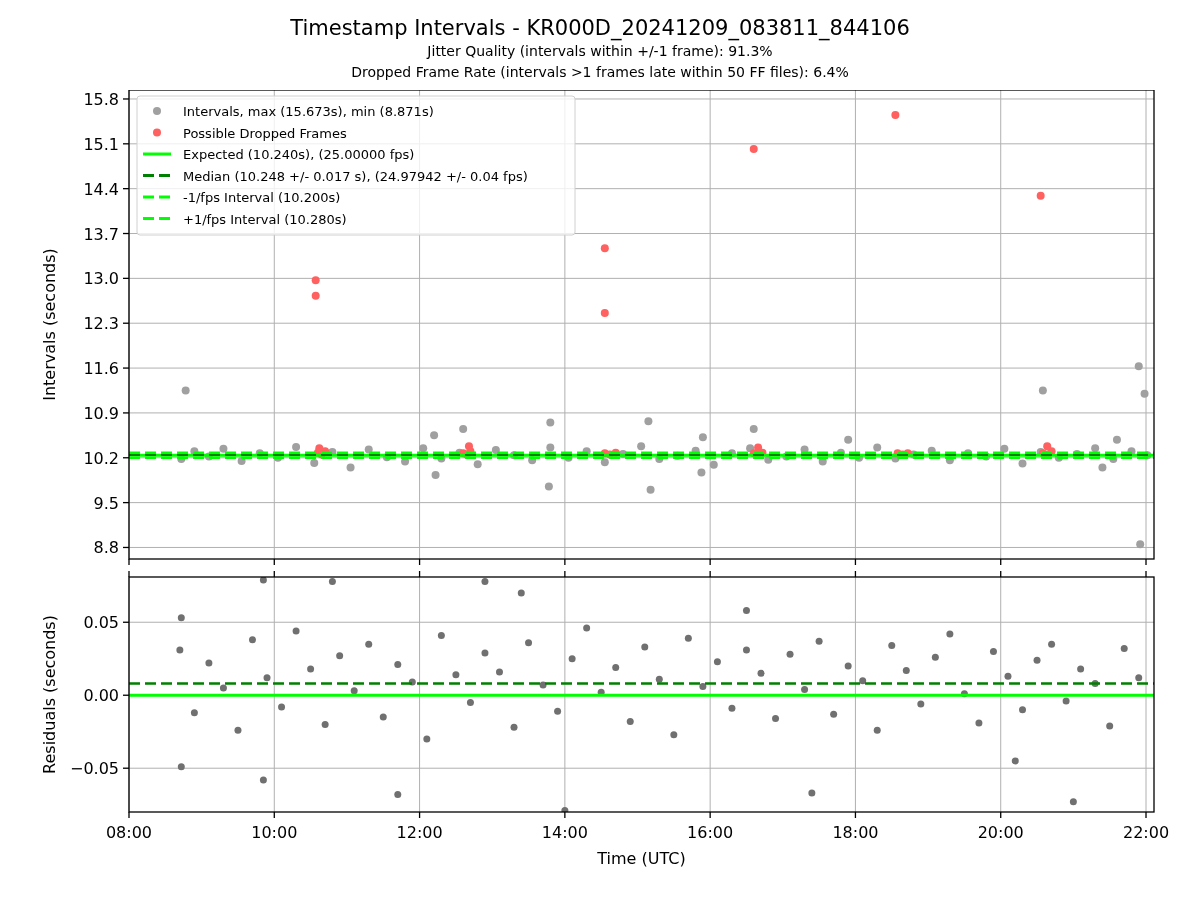 The image size is (1200, 900). I want to click on y-tick-label: 12.3, so click(101, 324).